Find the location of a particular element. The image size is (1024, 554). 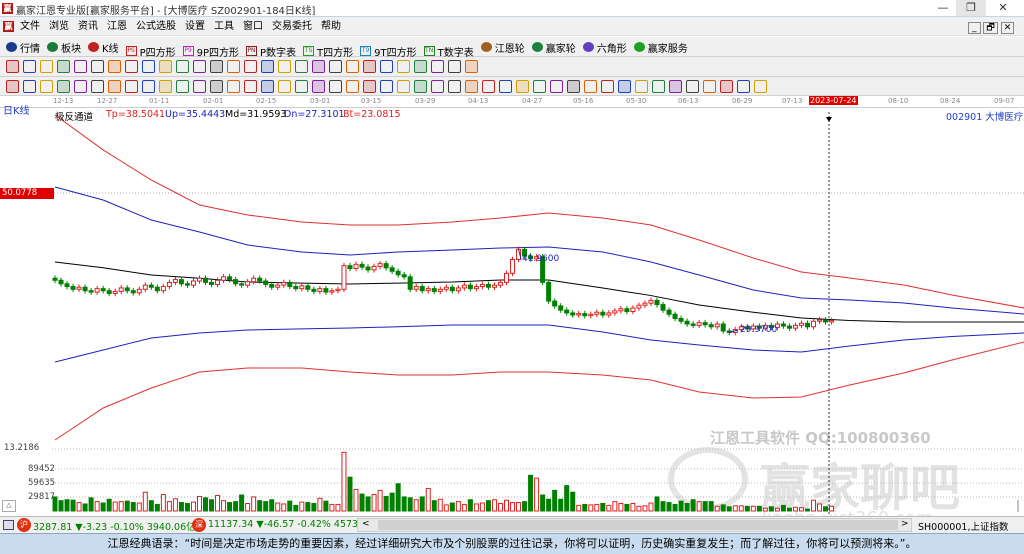

scroll-right-button: > is located at coordinates (905, 524).